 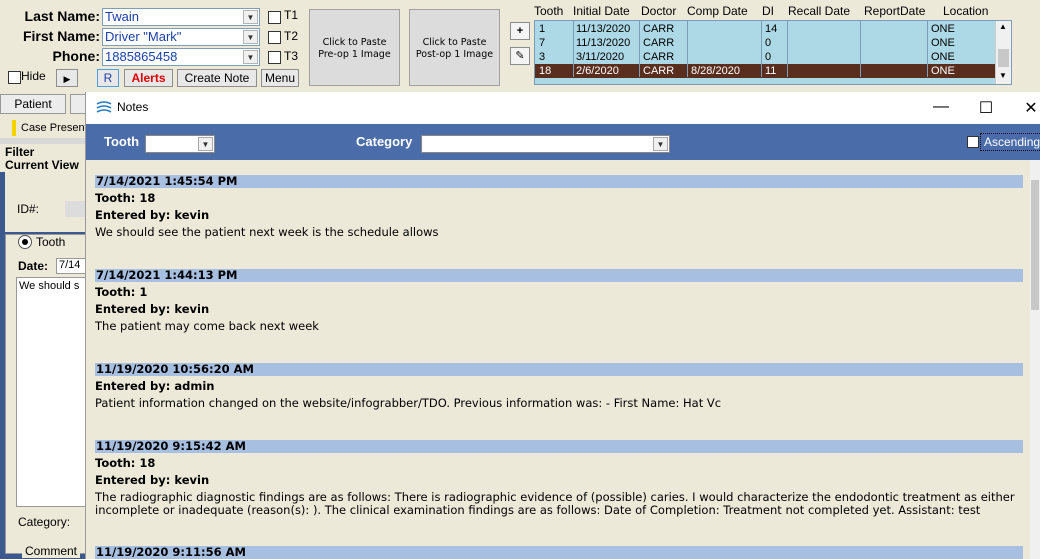 What do you see at coordinates (563, 108) in the screenshot?
I see `notes-title-bar: Notes — ☐ ✕` at bounding box center [563, 108].